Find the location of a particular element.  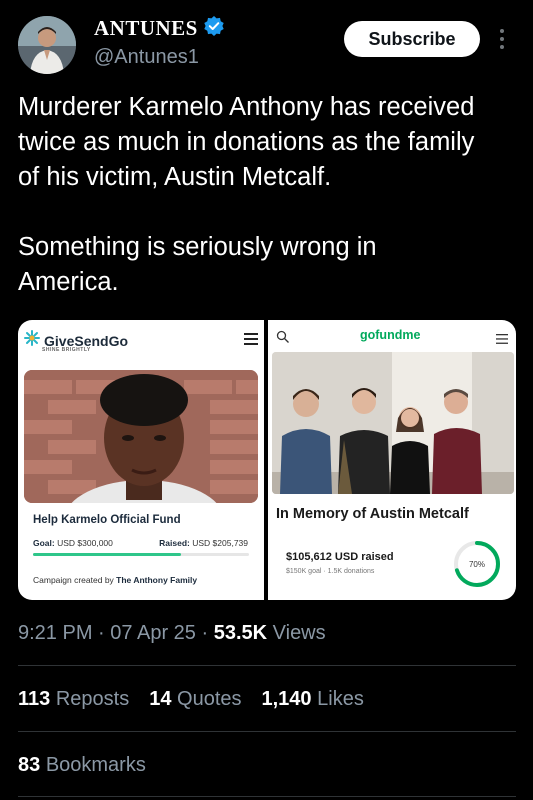

bookmarks-count: 83 is located at coordinates (29, 765).